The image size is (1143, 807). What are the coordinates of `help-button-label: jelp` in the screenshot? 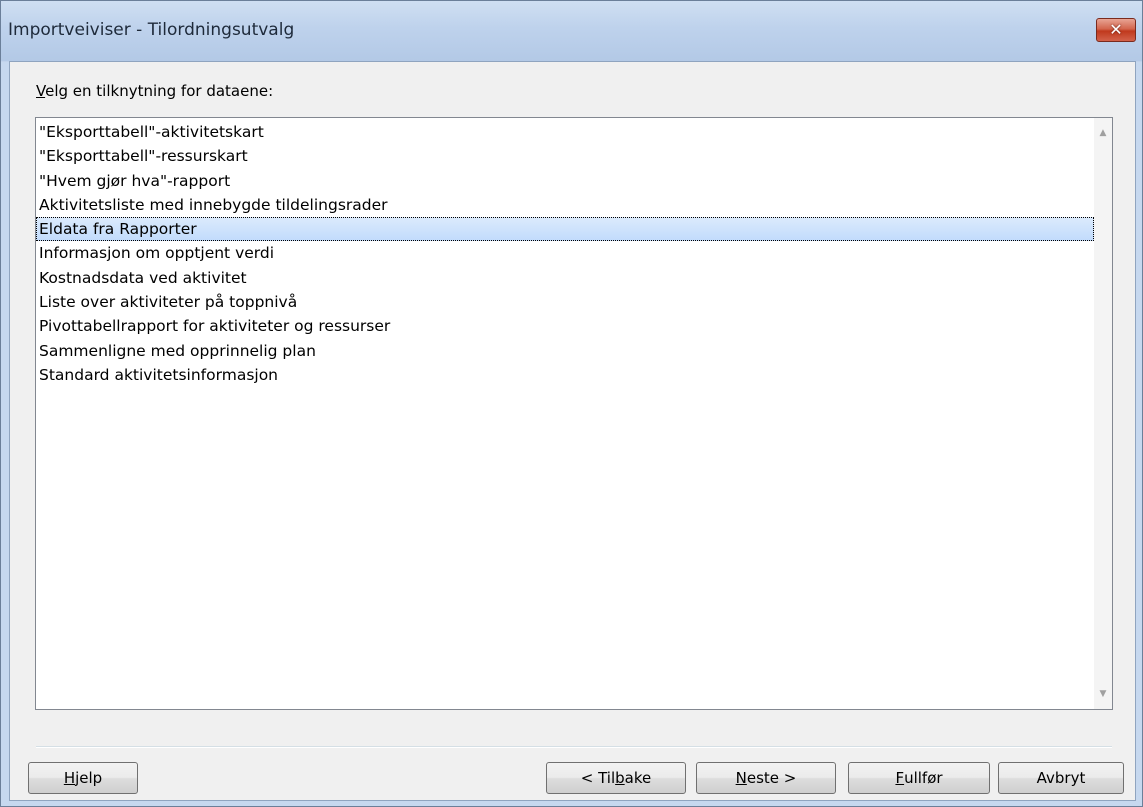 It's located at (89, 778).